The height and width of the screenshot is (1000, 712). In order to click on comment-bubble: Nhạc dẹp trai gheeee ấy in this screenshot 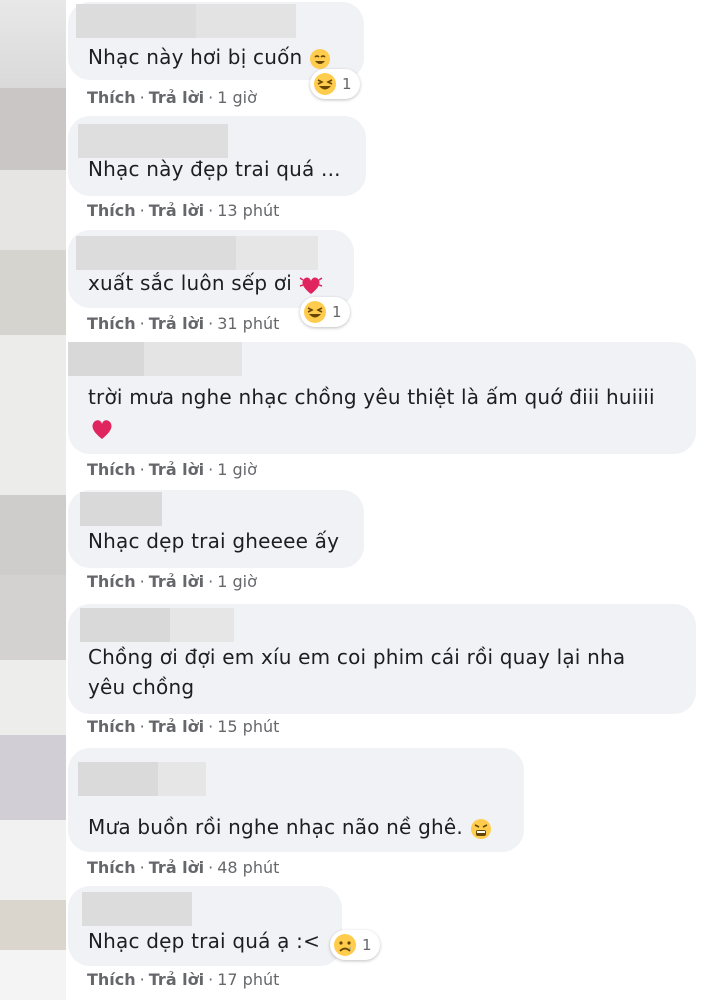, I will do `click(216, 529)`.